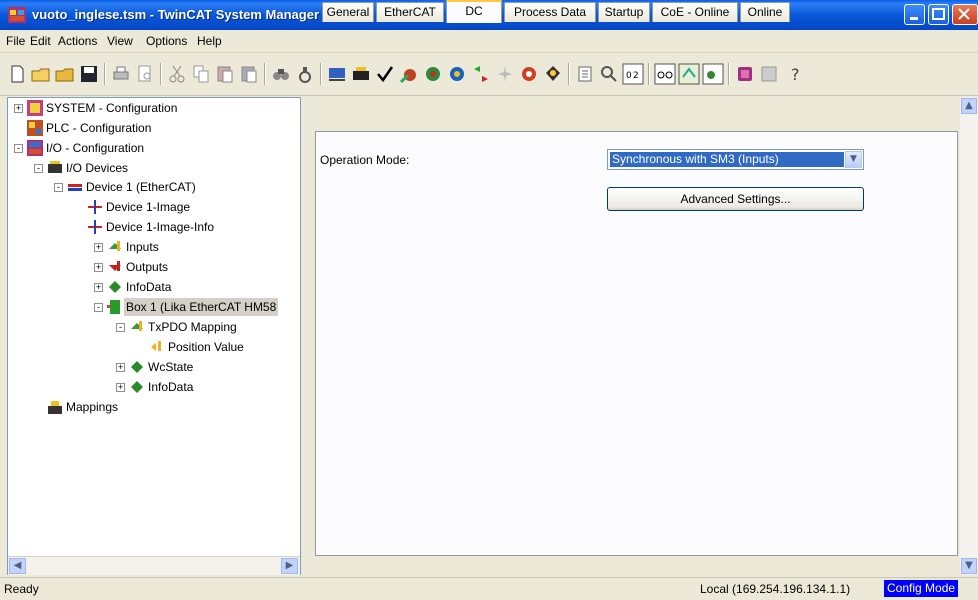 The width and height of the screenshot is (978, 600). I want to click on outputs-icon, so click(115, 266).